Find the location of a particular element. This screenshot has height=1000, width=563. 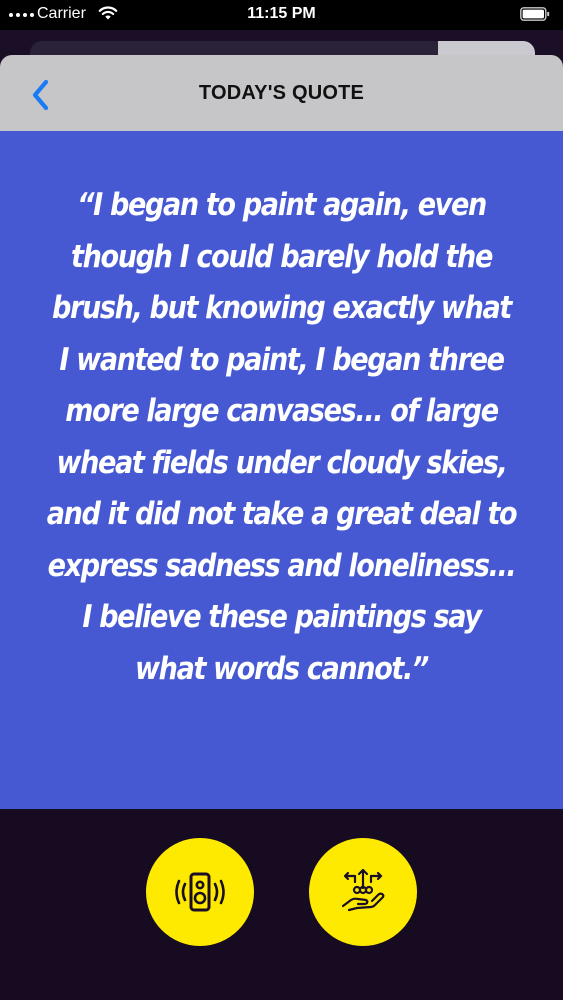

navigation-bar: TODAY'S QUOTE is located at coordinates (281, 93).